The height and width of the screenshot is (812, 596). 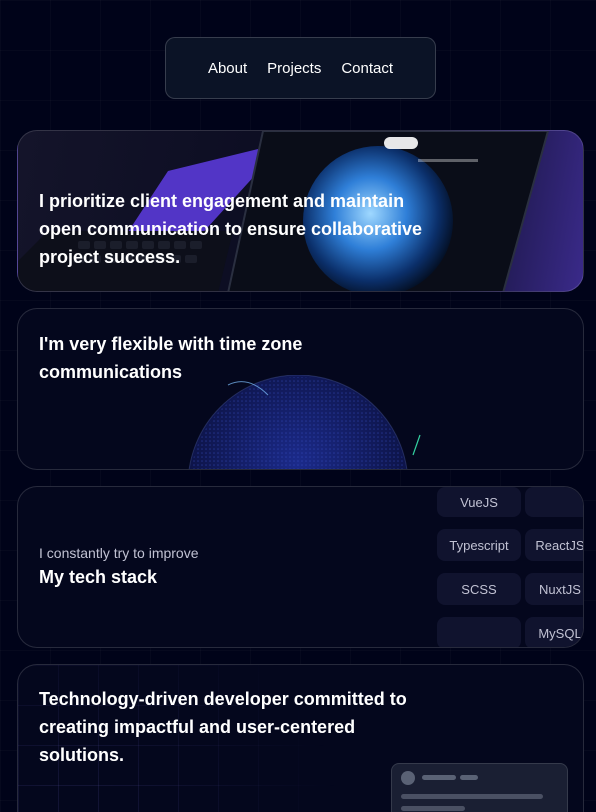 What do you see at coordinates (479, 589) in the screenshot?
I see `tech-chip: SCSS` at bounding box center [479, 589].